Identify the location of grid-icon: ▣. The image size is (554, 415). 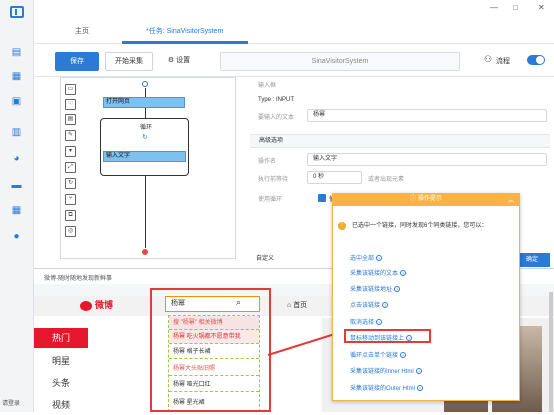
(16, 101).